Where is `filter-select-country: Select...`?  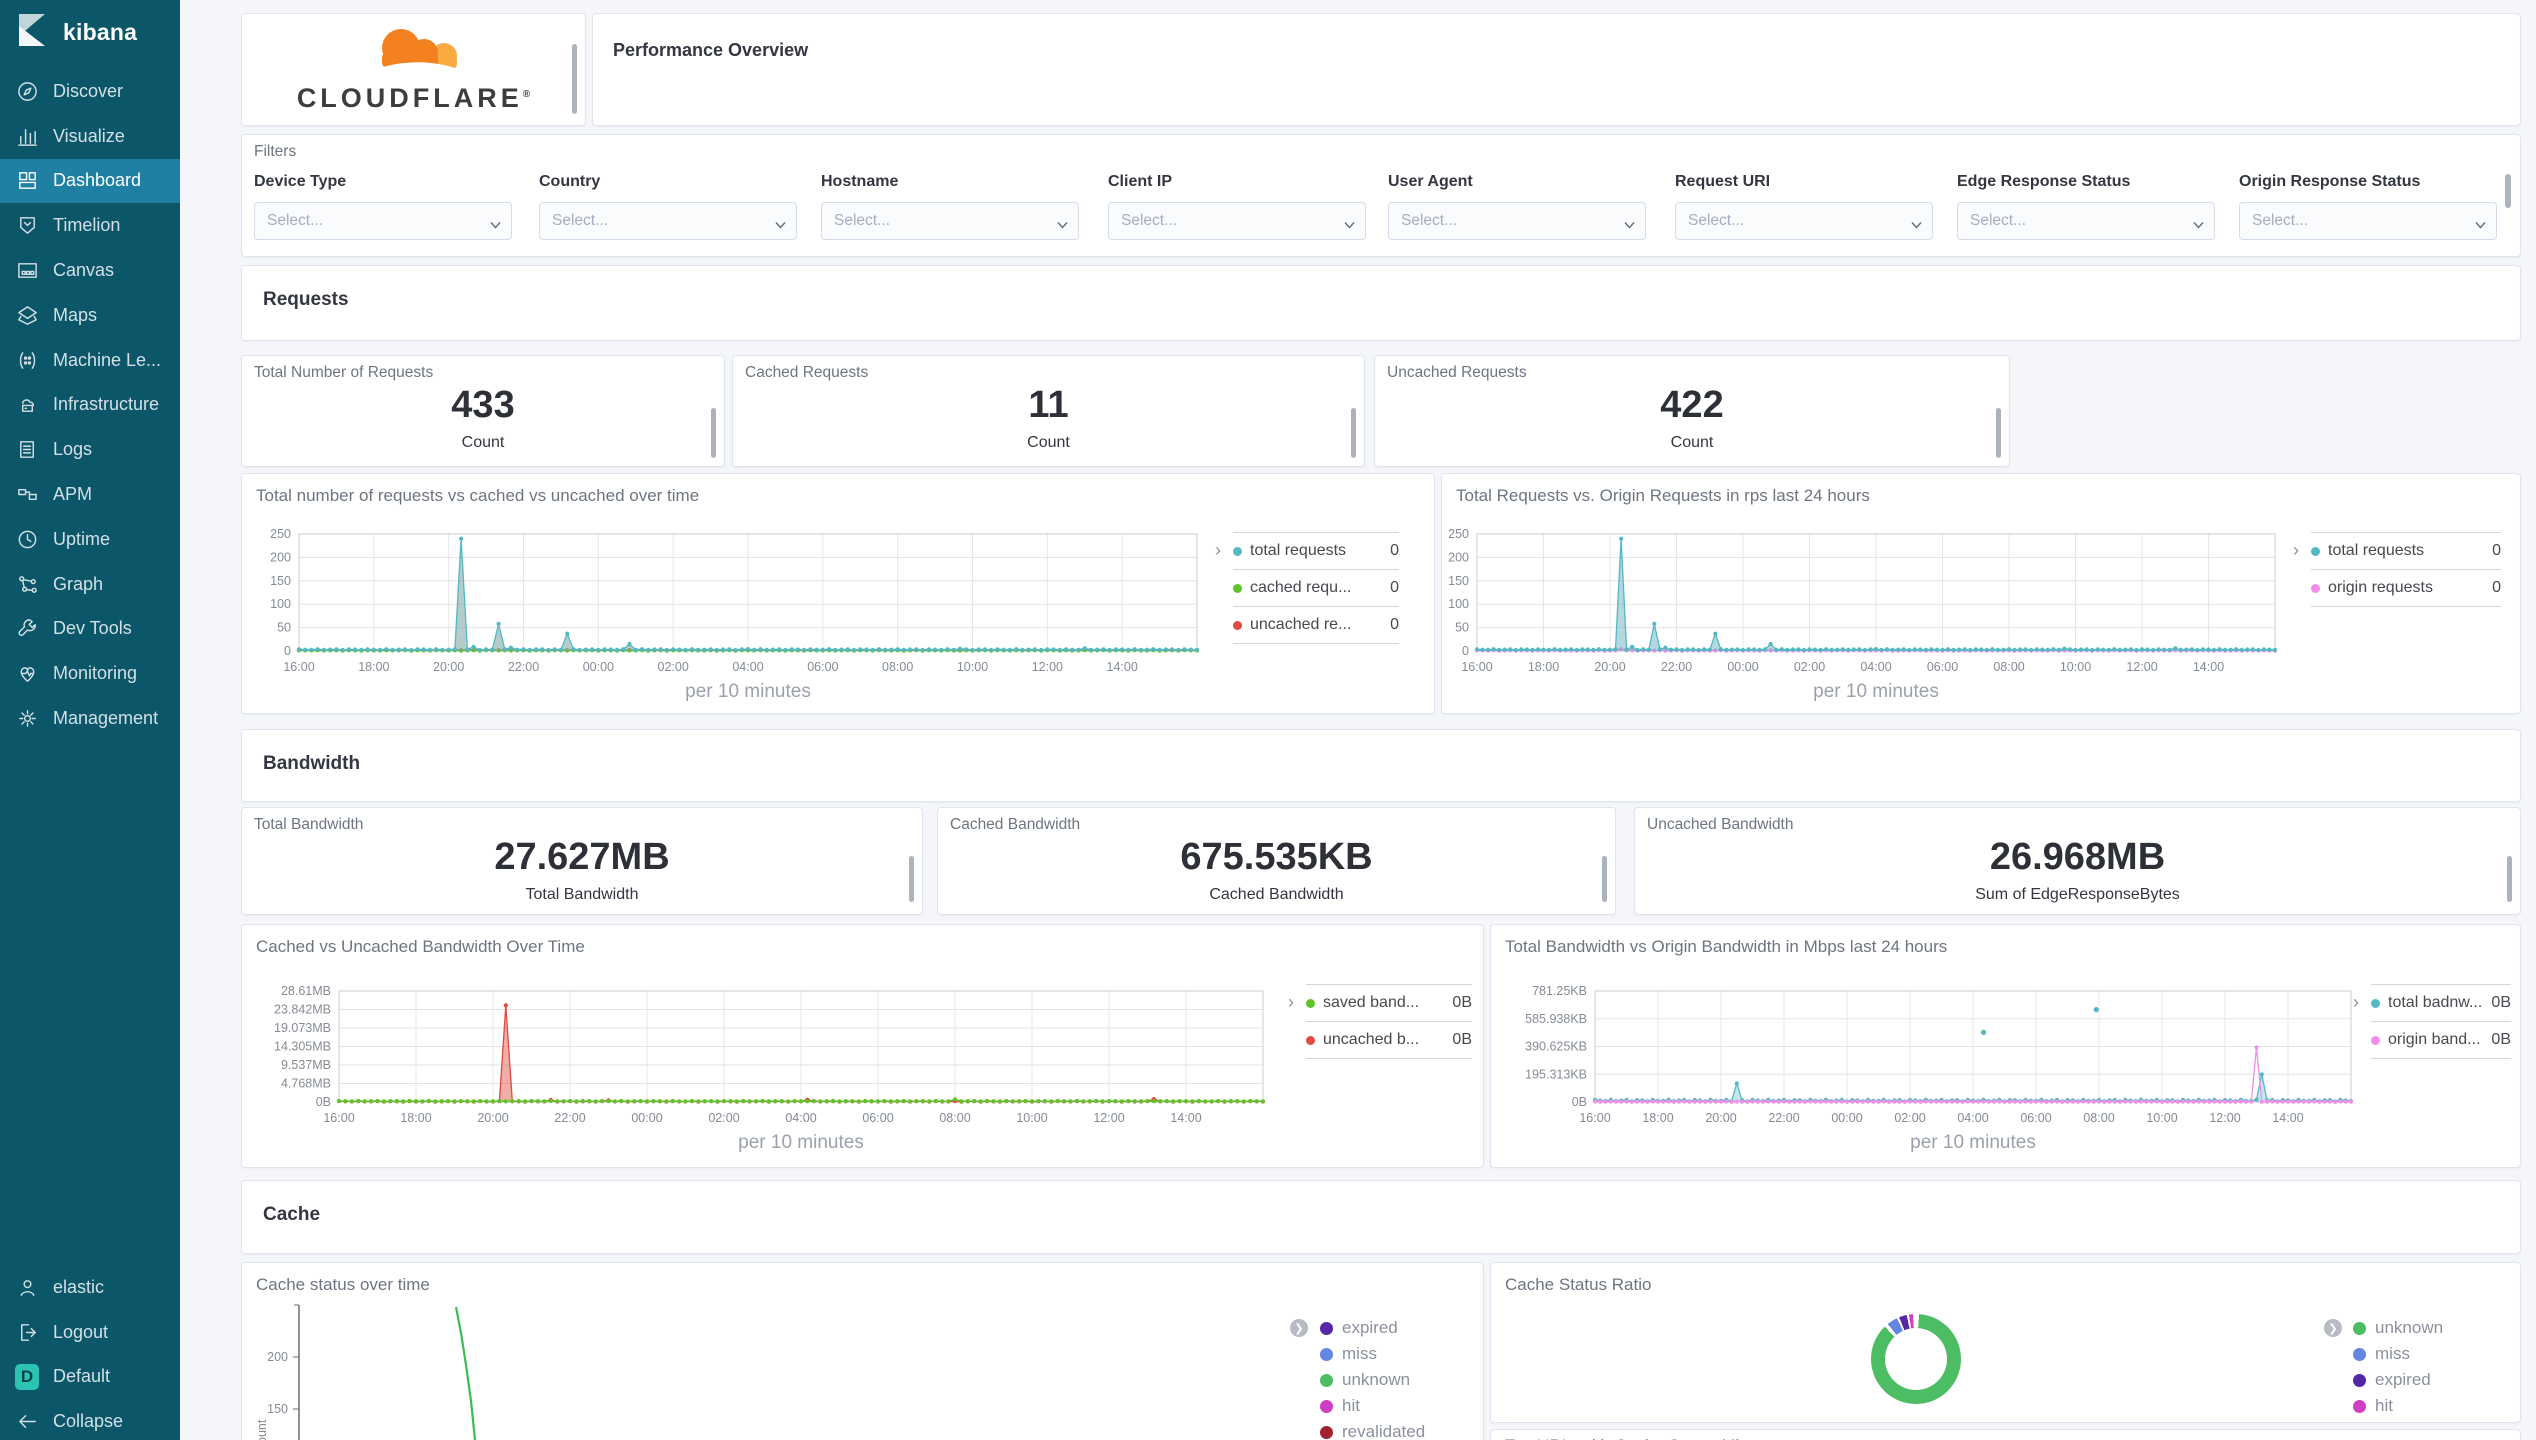
filter-select-country: Select... is located at coordinates (668, 221).